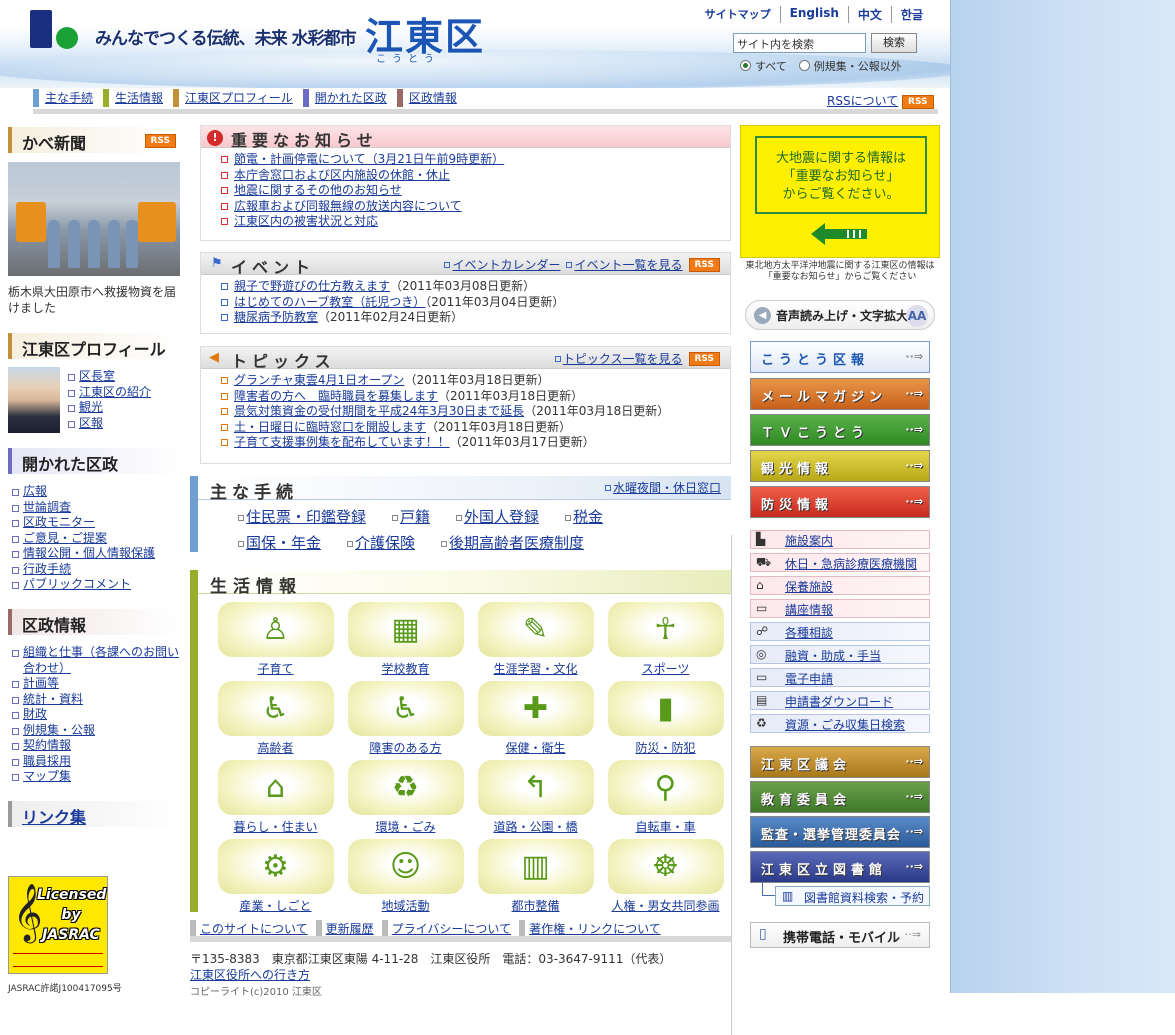  I want to click on important-item: 地震に関するその他のお知らせ, so click(318, 190).